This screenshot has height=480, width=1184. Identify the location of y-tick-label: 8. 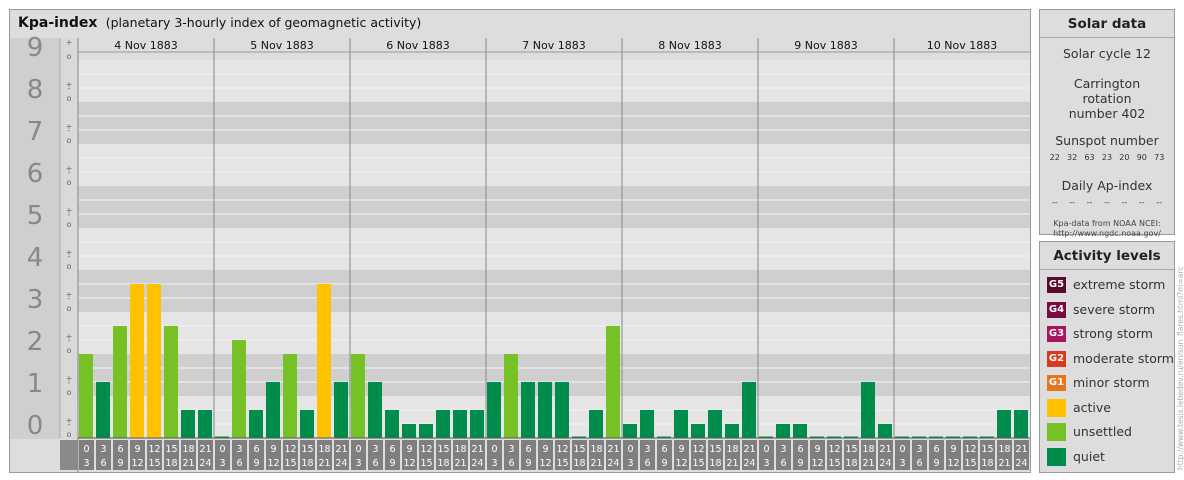
(35, 90).